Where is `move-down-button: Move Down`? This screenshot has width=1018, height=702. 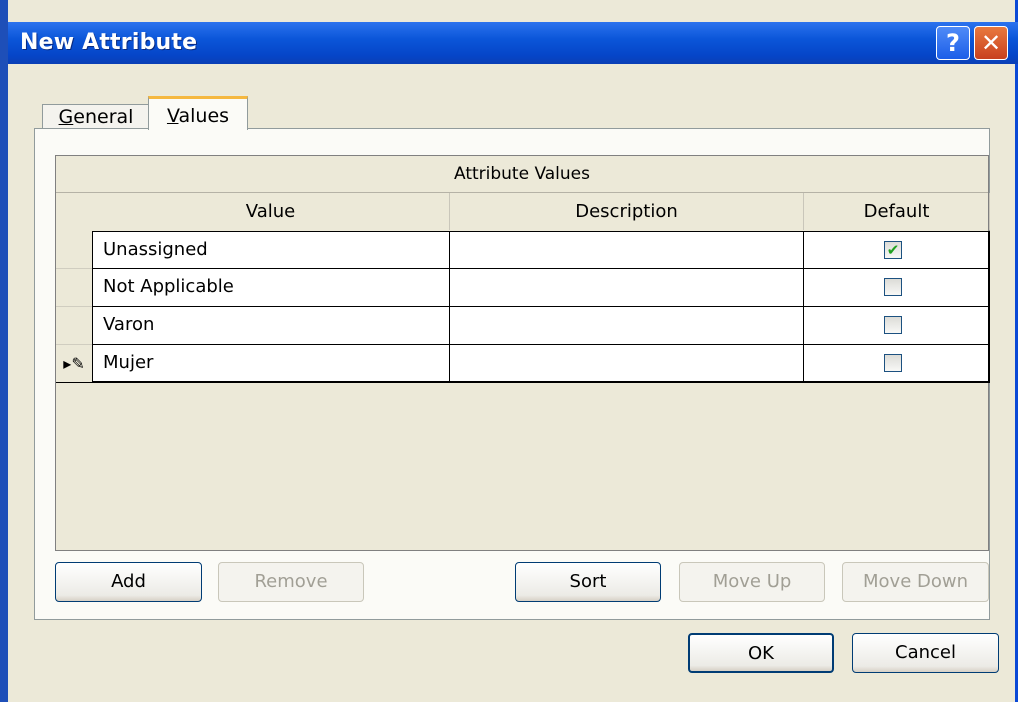
move-down-button: Move Down is located at coordinates (915, 582).